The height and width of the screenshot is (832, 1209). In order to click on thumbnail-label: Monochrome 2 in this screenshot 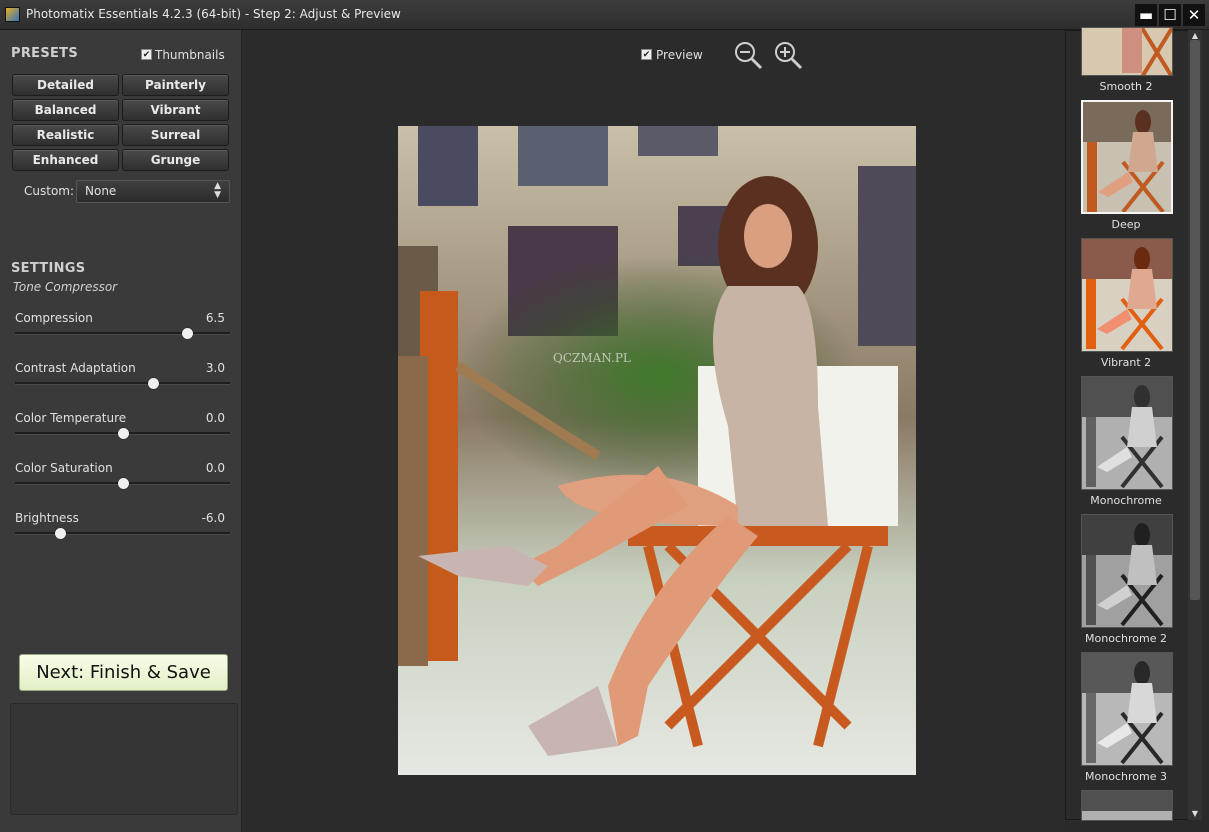, I will do `click(1126, 638)`.